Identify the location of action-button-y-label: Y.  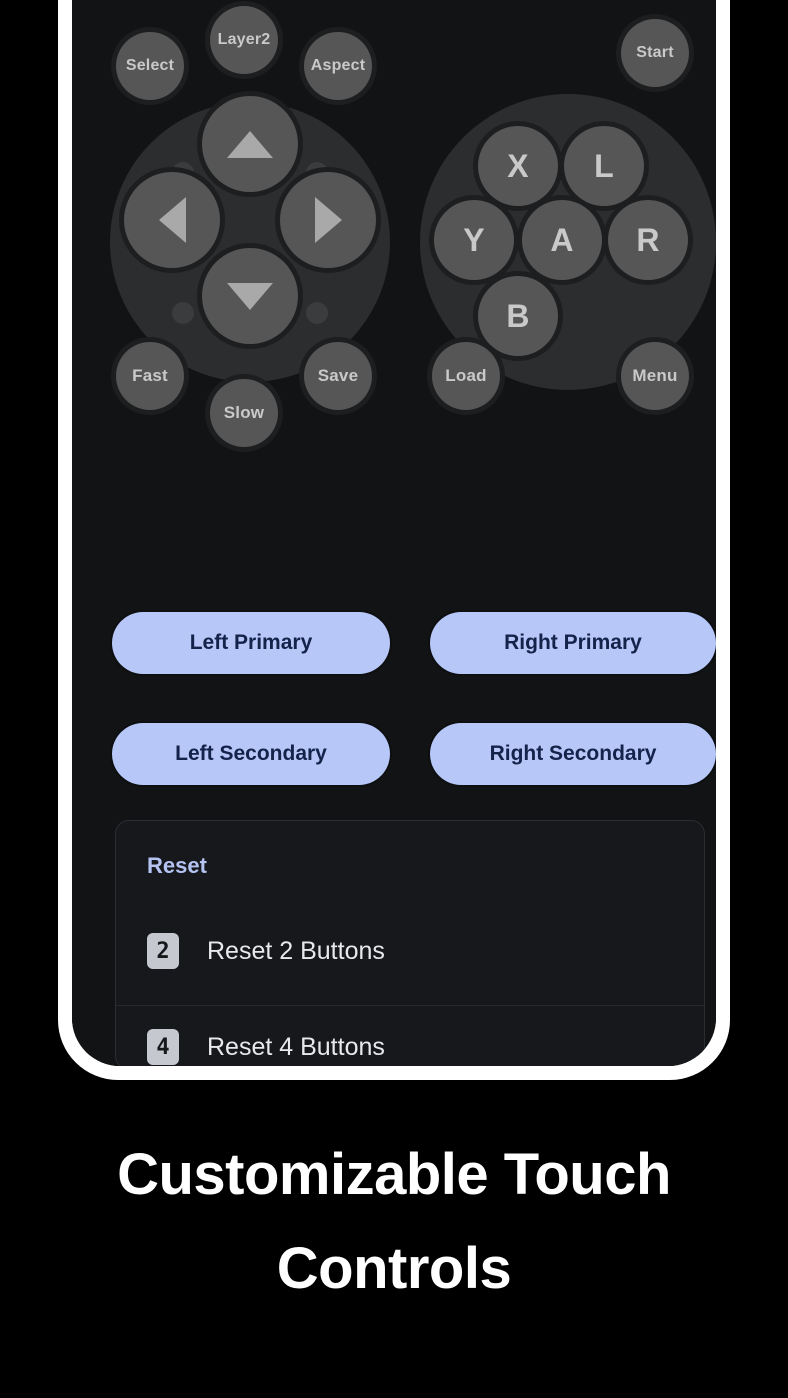
(474, 239).